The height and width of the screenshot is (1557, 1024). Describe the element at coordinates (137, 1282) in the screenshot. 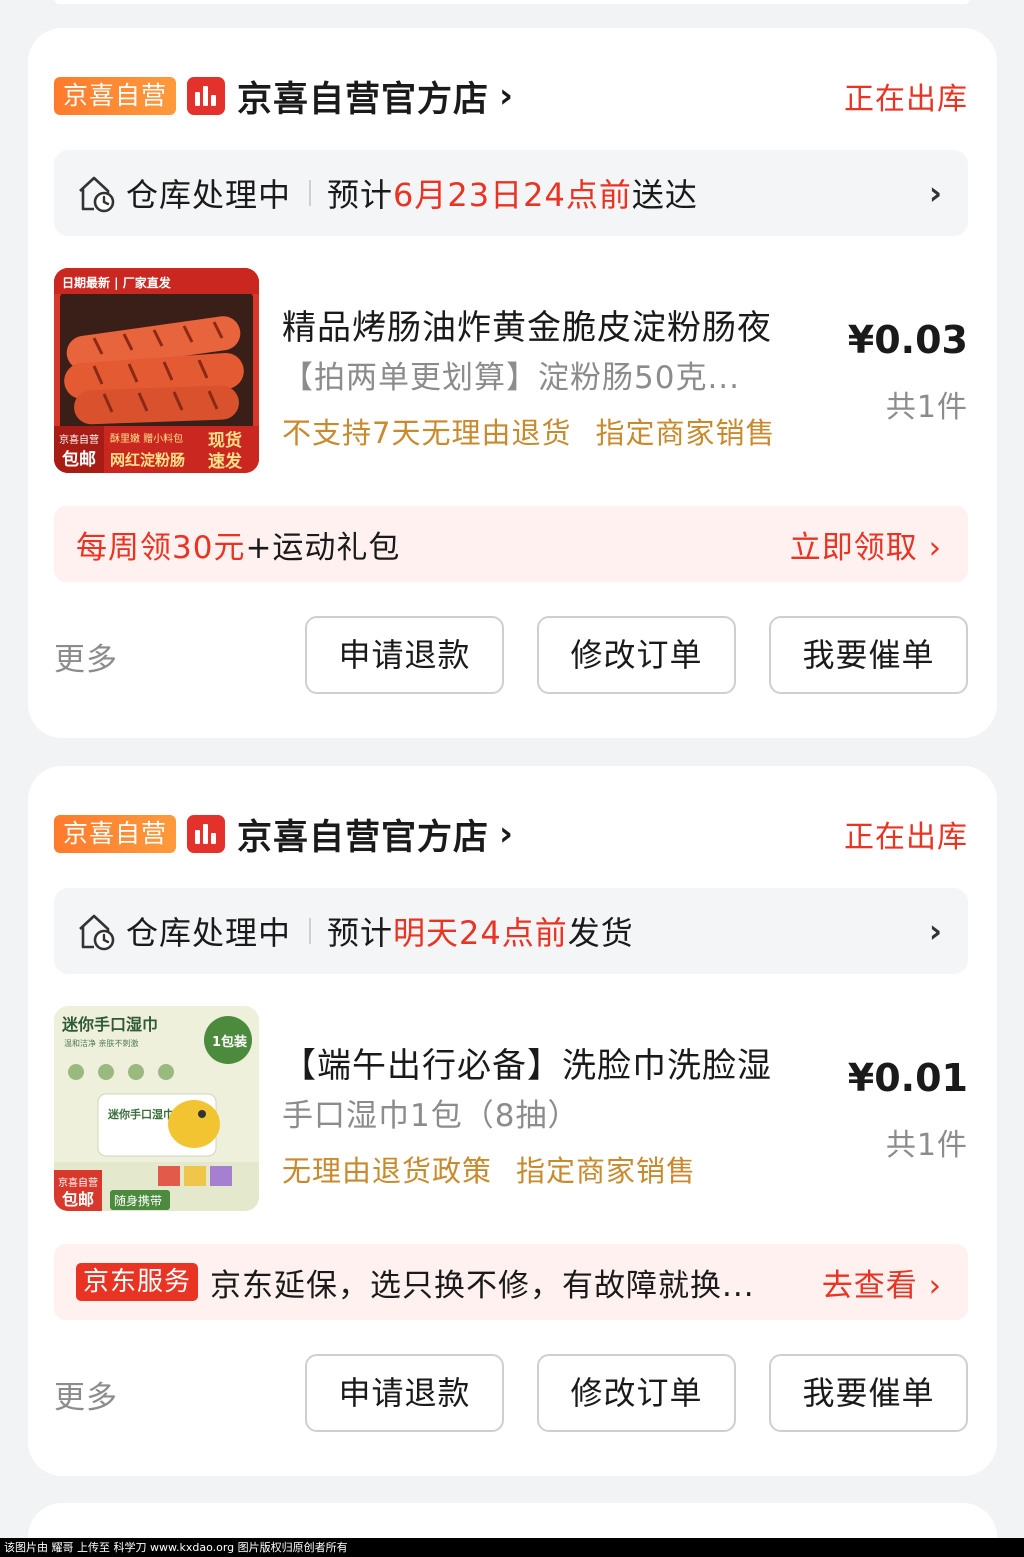

I see `jd-service-badge: 京东服务` at that location.